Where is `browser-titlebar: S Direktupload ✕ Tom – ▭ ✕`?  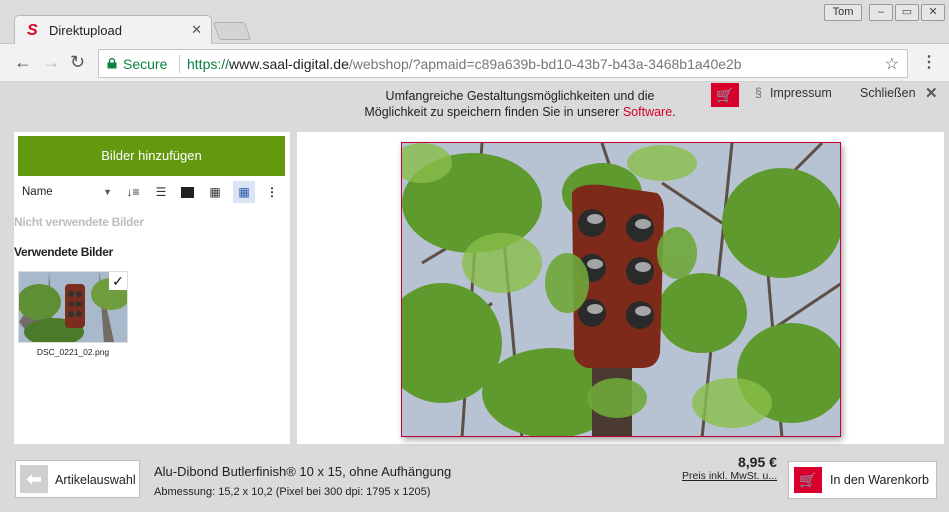 browser-titlebar: S Direktupload ✕ Tom – ▭ ✕ is located at coordinates (474, 22).